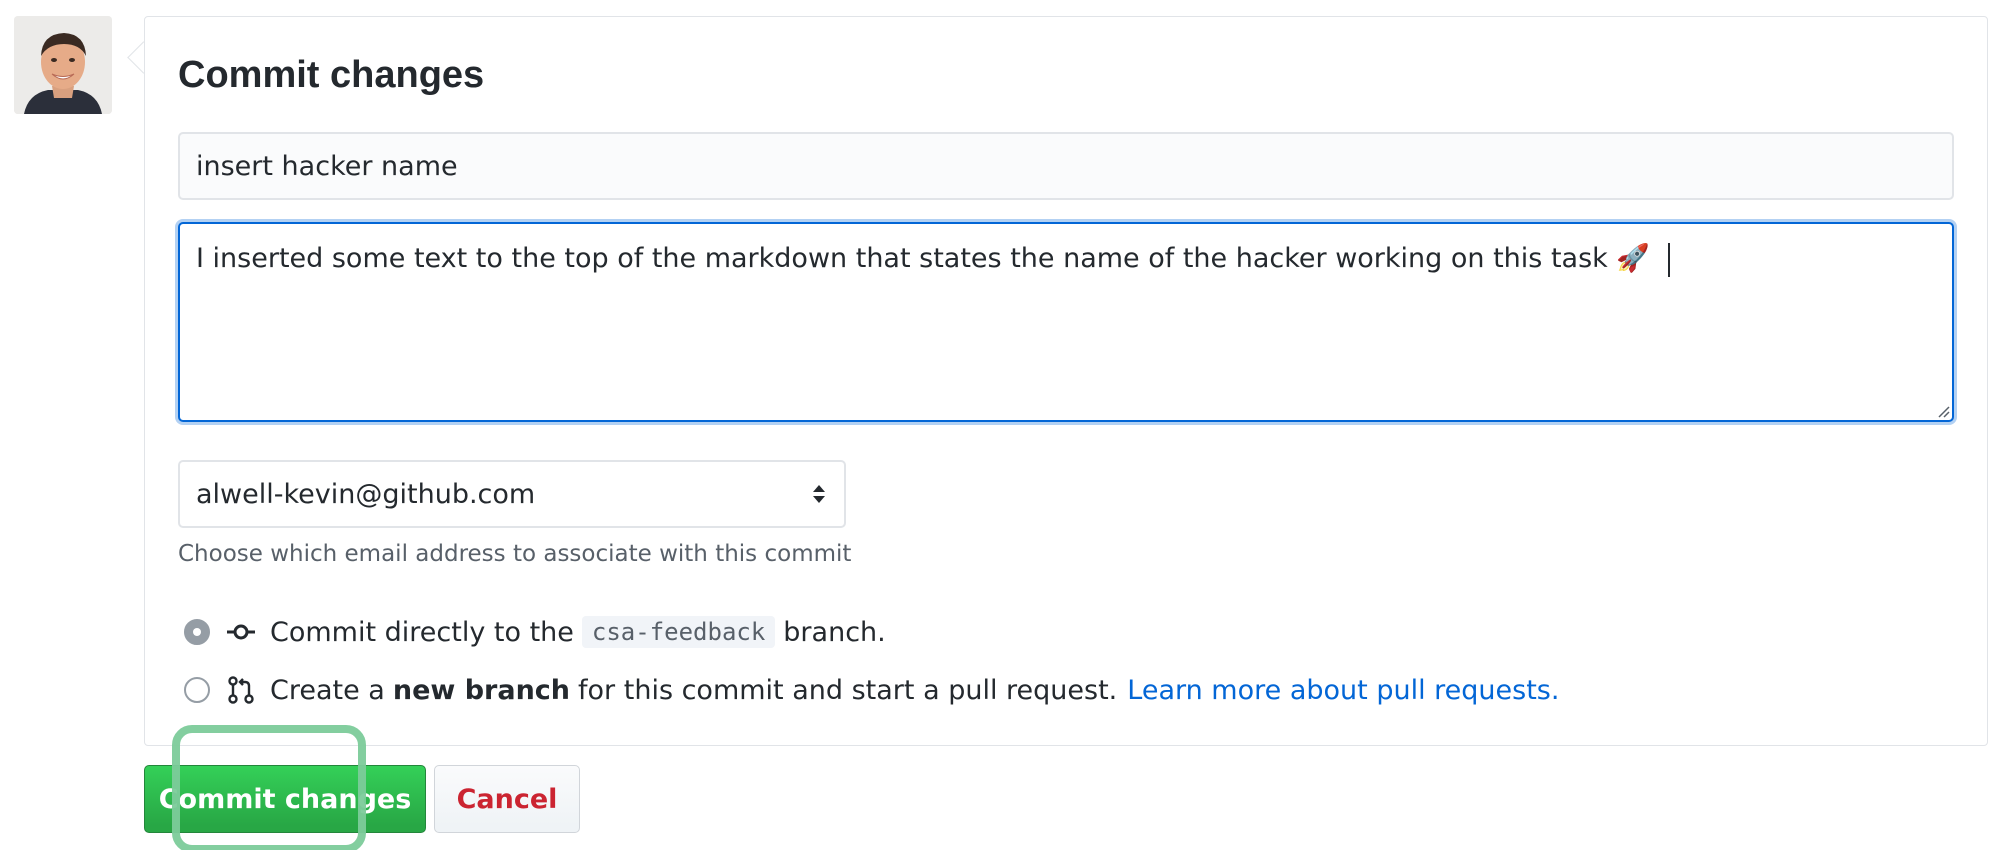  I want to click on select-arrows-icon, so click(819, 494).